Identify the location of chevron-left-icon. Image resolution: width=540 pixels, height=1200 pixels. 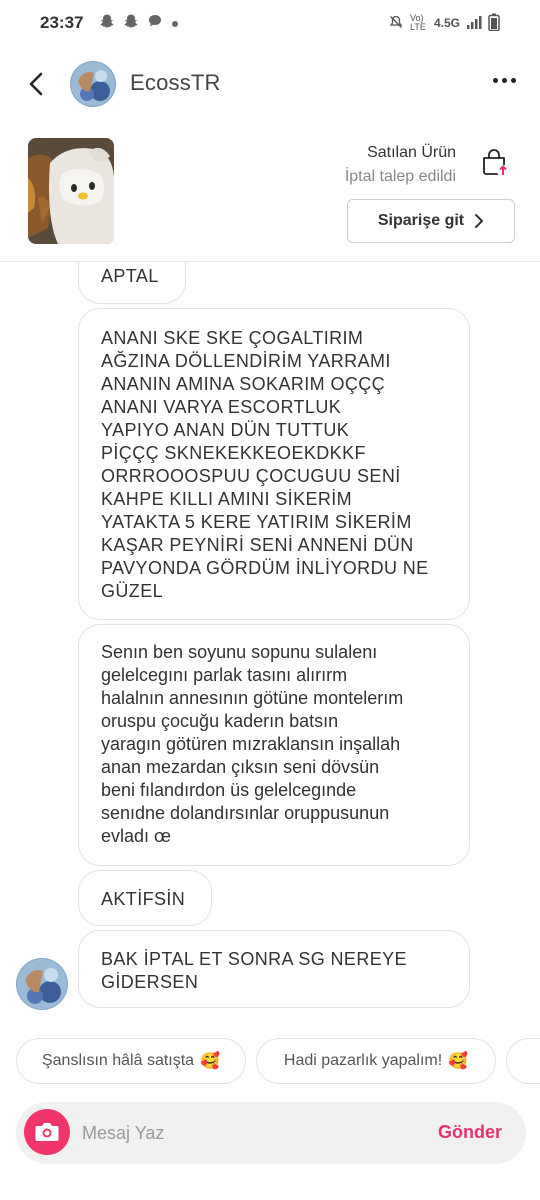
(36, 84).